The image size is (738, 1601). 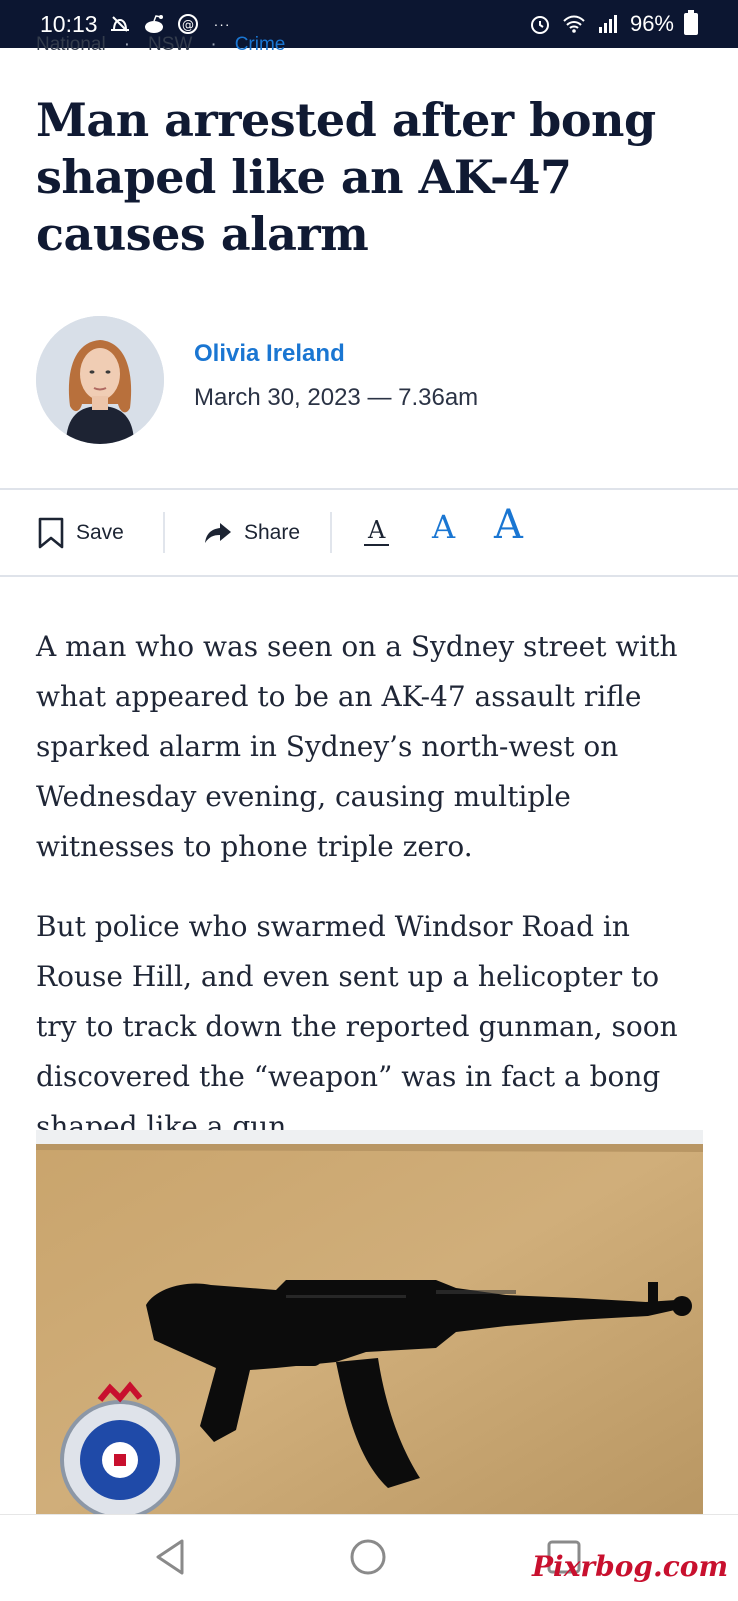 I want to click on publish-date: March 30, 2023 — 7.36am, so click(x=336, y=397).